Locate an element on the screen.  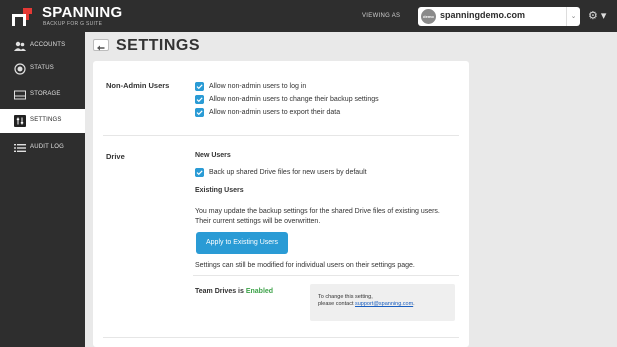
sidebar-item-storage: STORAGE is located at coordinates (42, 95).